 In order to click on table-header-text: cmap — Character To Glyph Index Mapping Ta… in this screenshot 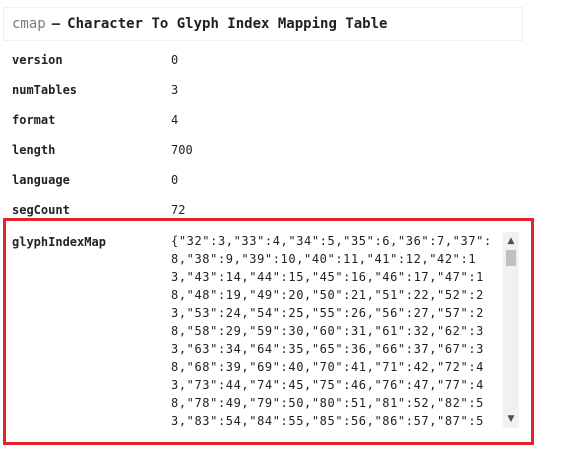, I will do `click(199, 24)`.